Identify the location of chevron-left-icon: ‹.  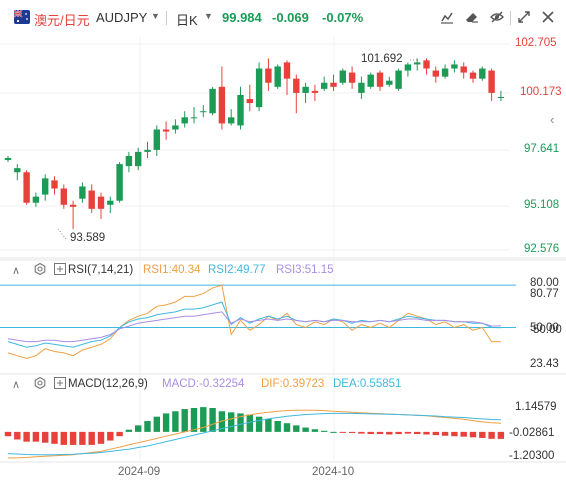
(552, 119).